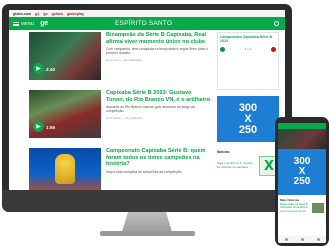  I want to click on phone-nav-bar, so click(302, 239).